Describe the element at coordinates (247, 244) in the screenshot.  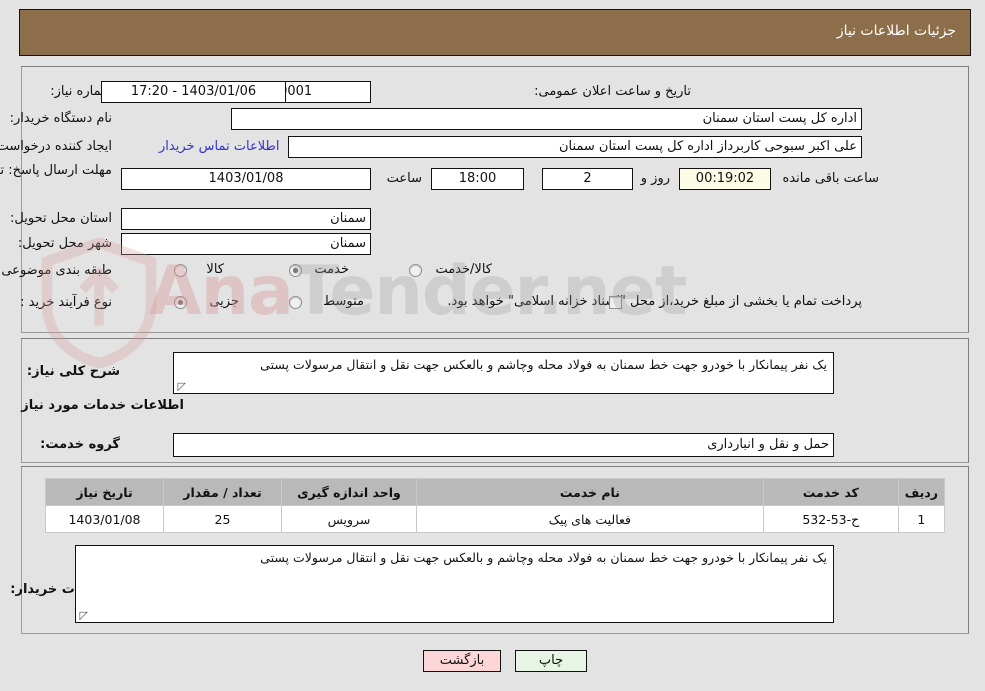
I see `delivery-city-value: سمنان` at that location.